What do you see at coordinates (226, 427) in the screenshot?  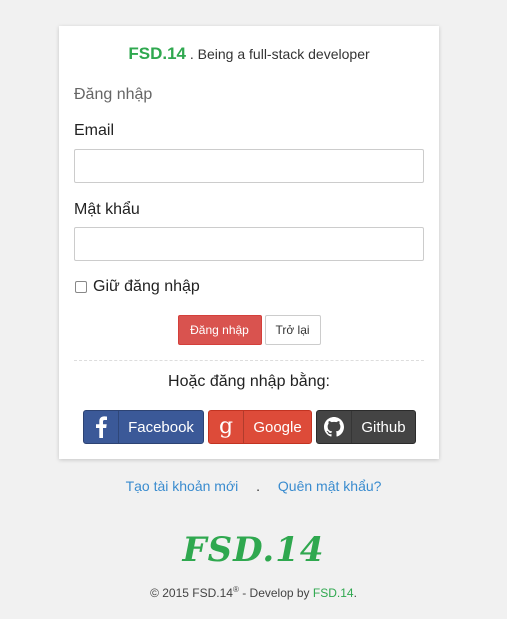 I see `google-icon: g` at bounding box center [226, 427].